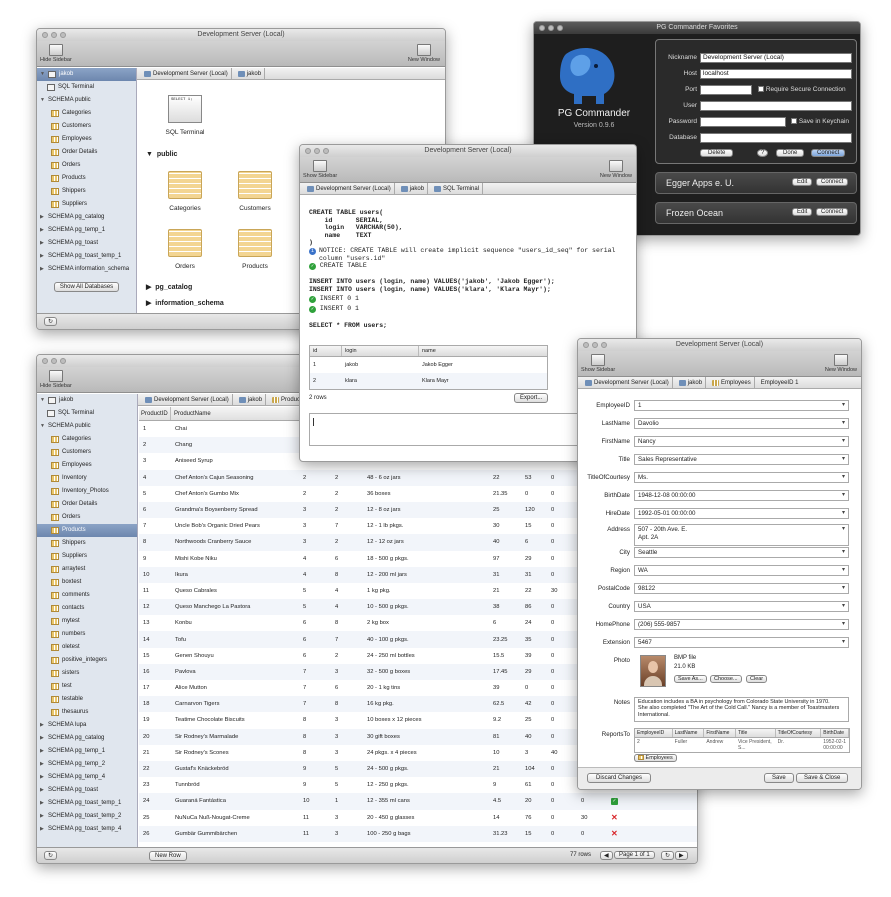  What do you see at coordinates (235, 720) in the screenshot?
I see `table-cell: Teatime Chocolate Biscuits` at bounding box center [235, 720].